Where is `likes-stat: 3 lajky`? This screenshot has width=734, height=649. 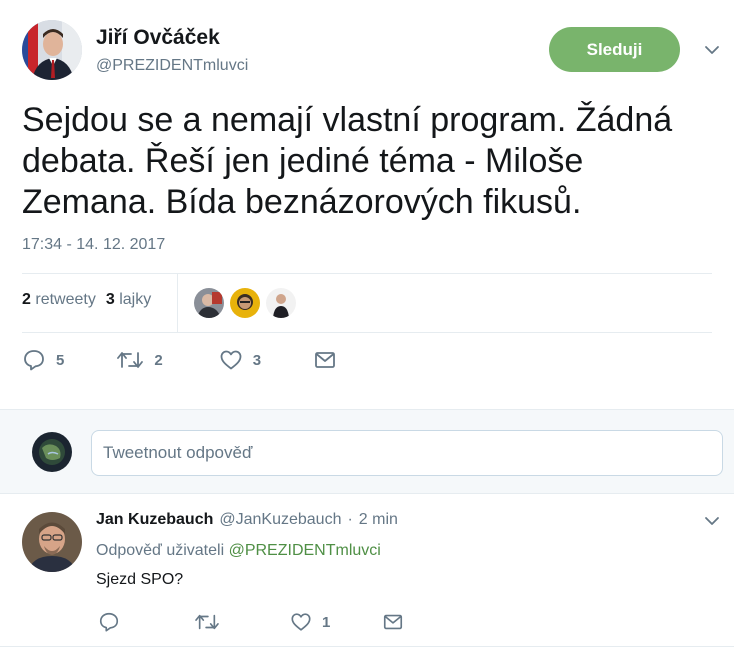
likes-stat: 3 lajky is located at coordinates (128, 300).